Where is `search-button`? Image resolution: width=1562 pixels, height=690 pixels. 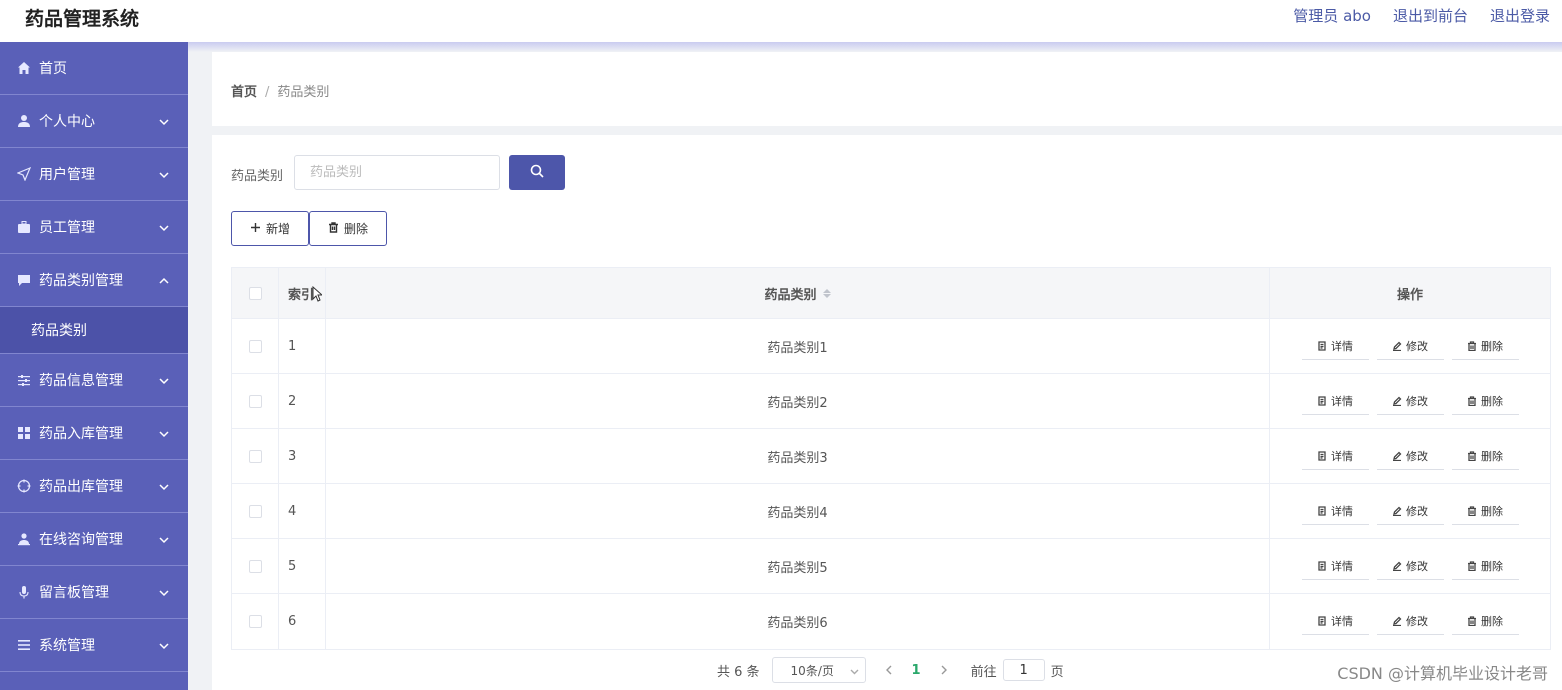 search-button is located at coordinates (537, 172).